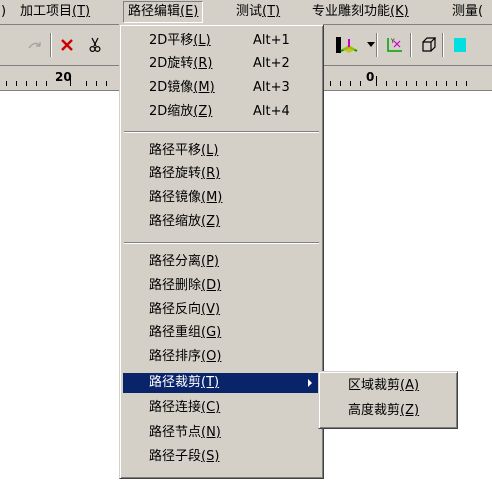 The image size is (492, 484). Describe the element at coordinates (180, 40) in the screenshot. I see `menu-item-label: 2D平移(L)` at that location.